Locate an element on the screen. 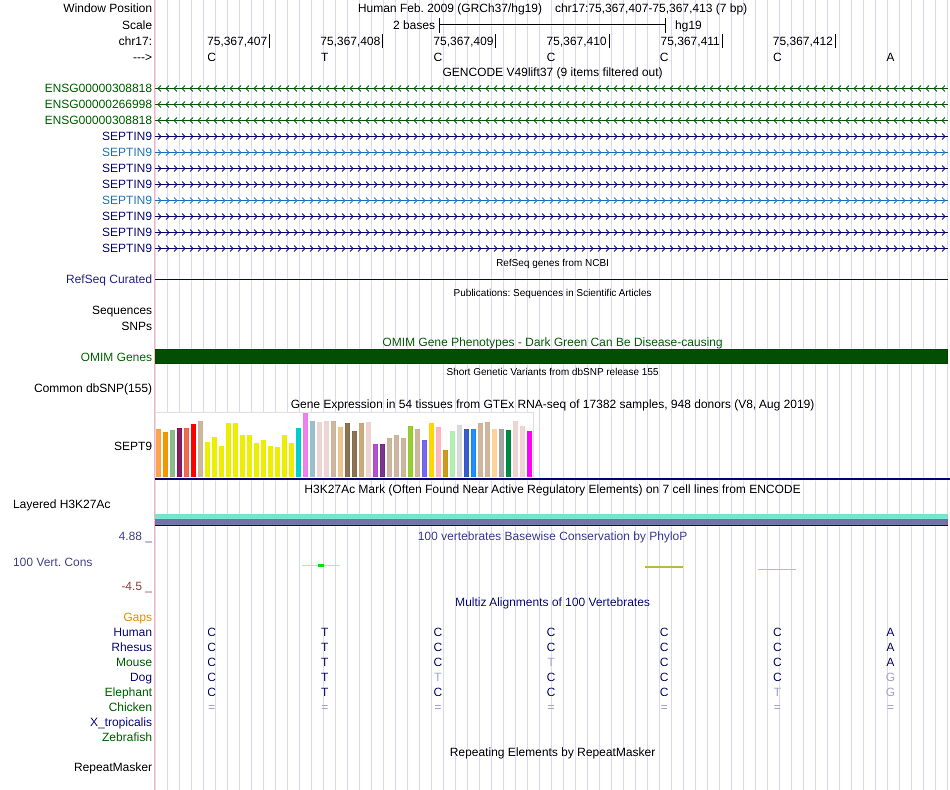 The height and width of the screenshot is (790, 950). track-title: Publications: Sequences in Scientific Articles is located at coordinates (553, 294).